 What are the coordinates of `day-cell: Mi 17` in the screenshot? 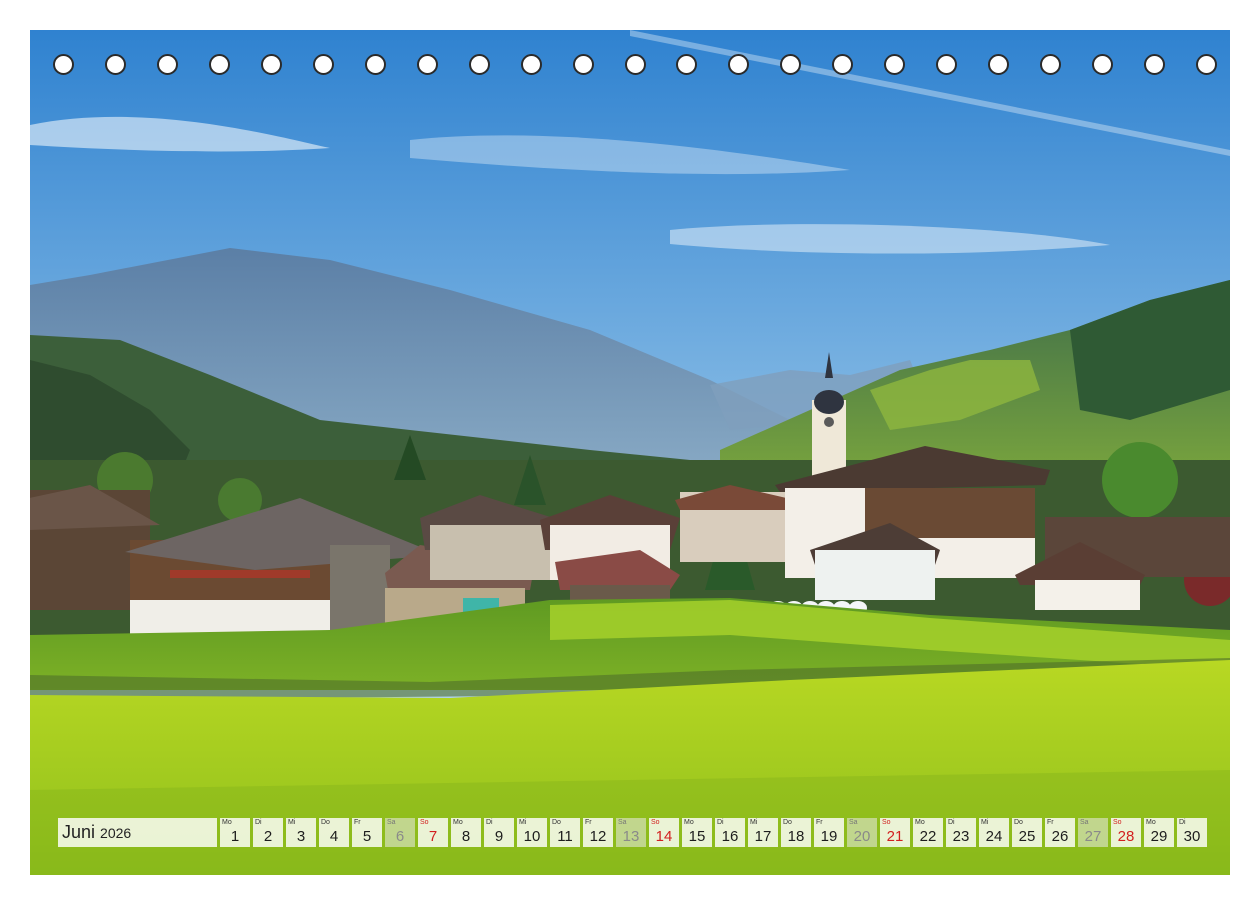 It's located at (763, 832).